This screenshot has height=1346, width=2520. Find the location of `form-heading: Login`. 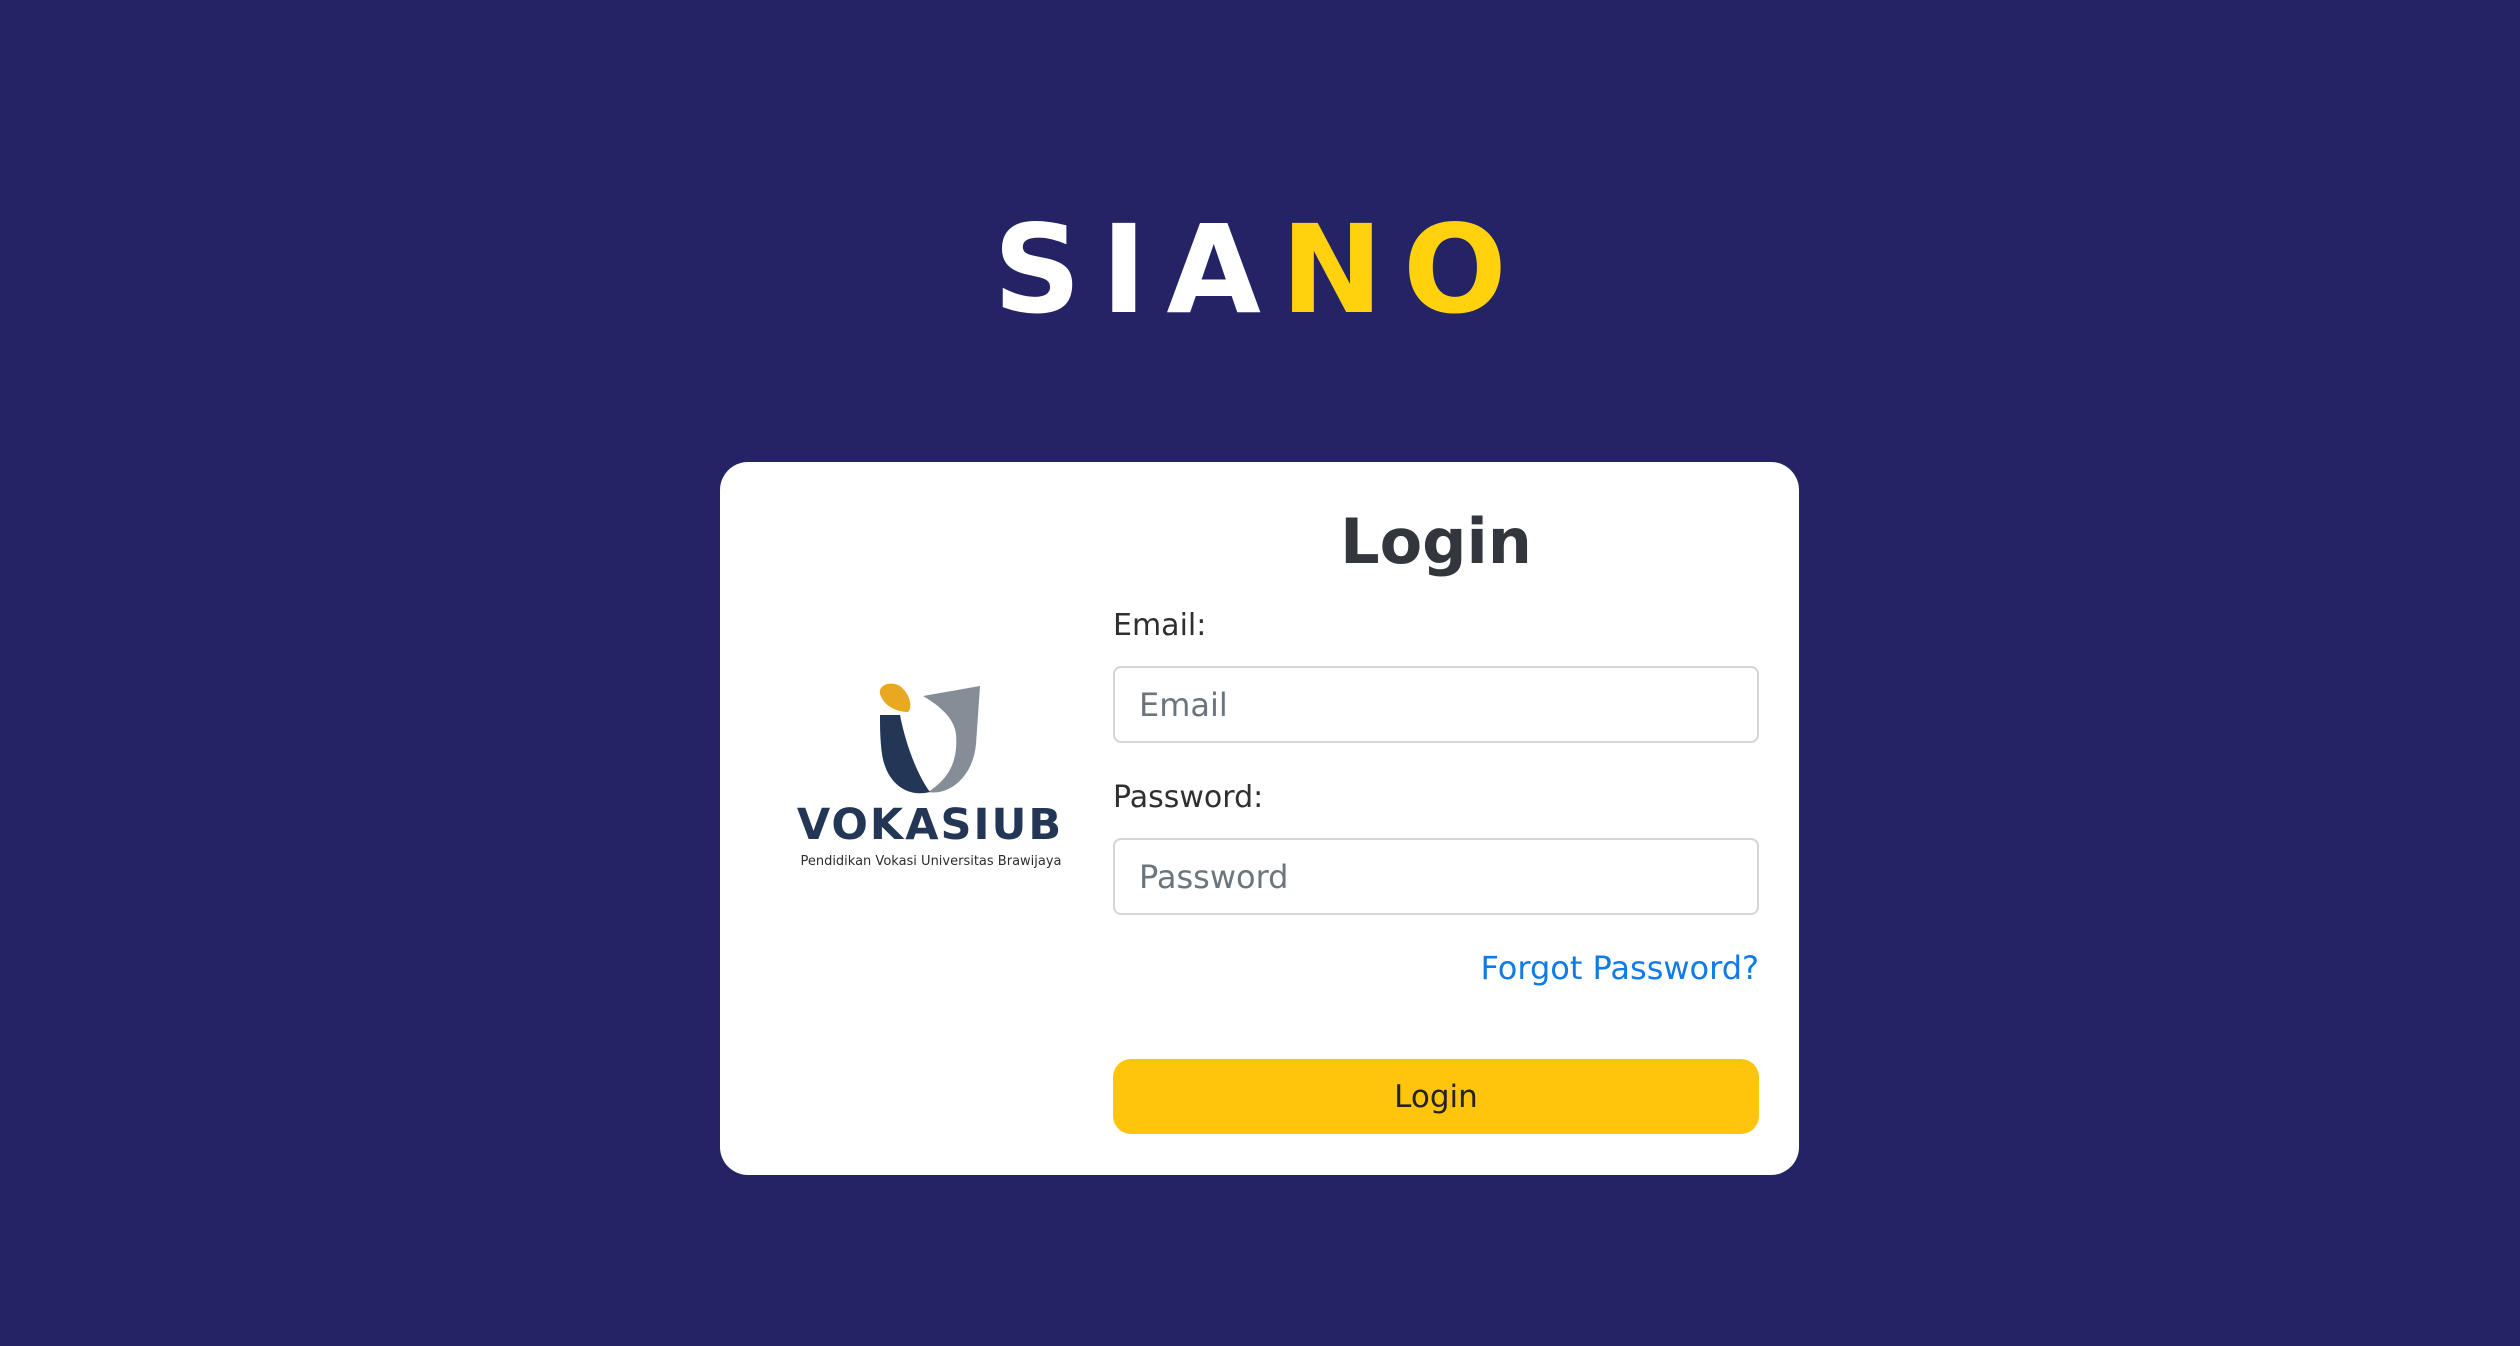

form-heading: Login is located at coordinates (1436, 541).